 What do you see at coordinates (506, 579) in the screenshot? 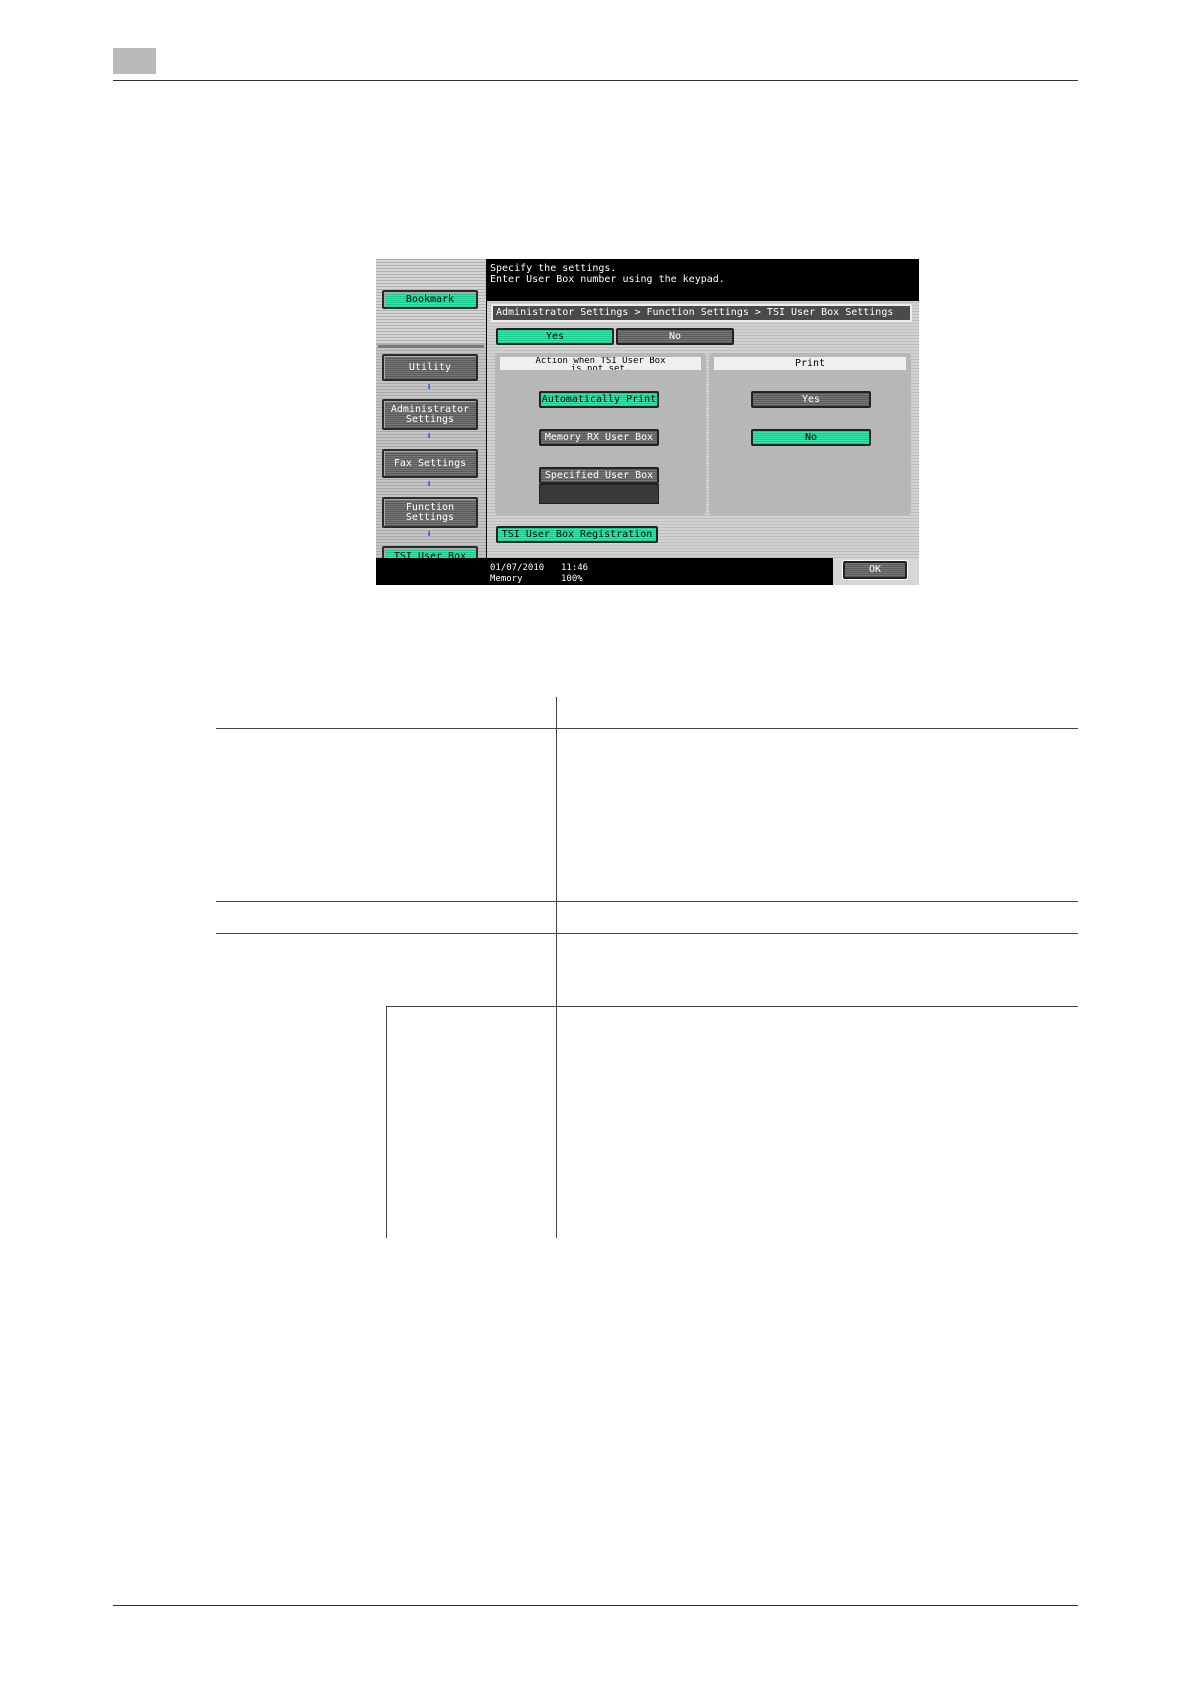
I see `status-memory-label: Memory` at bounding box center [506, 579].